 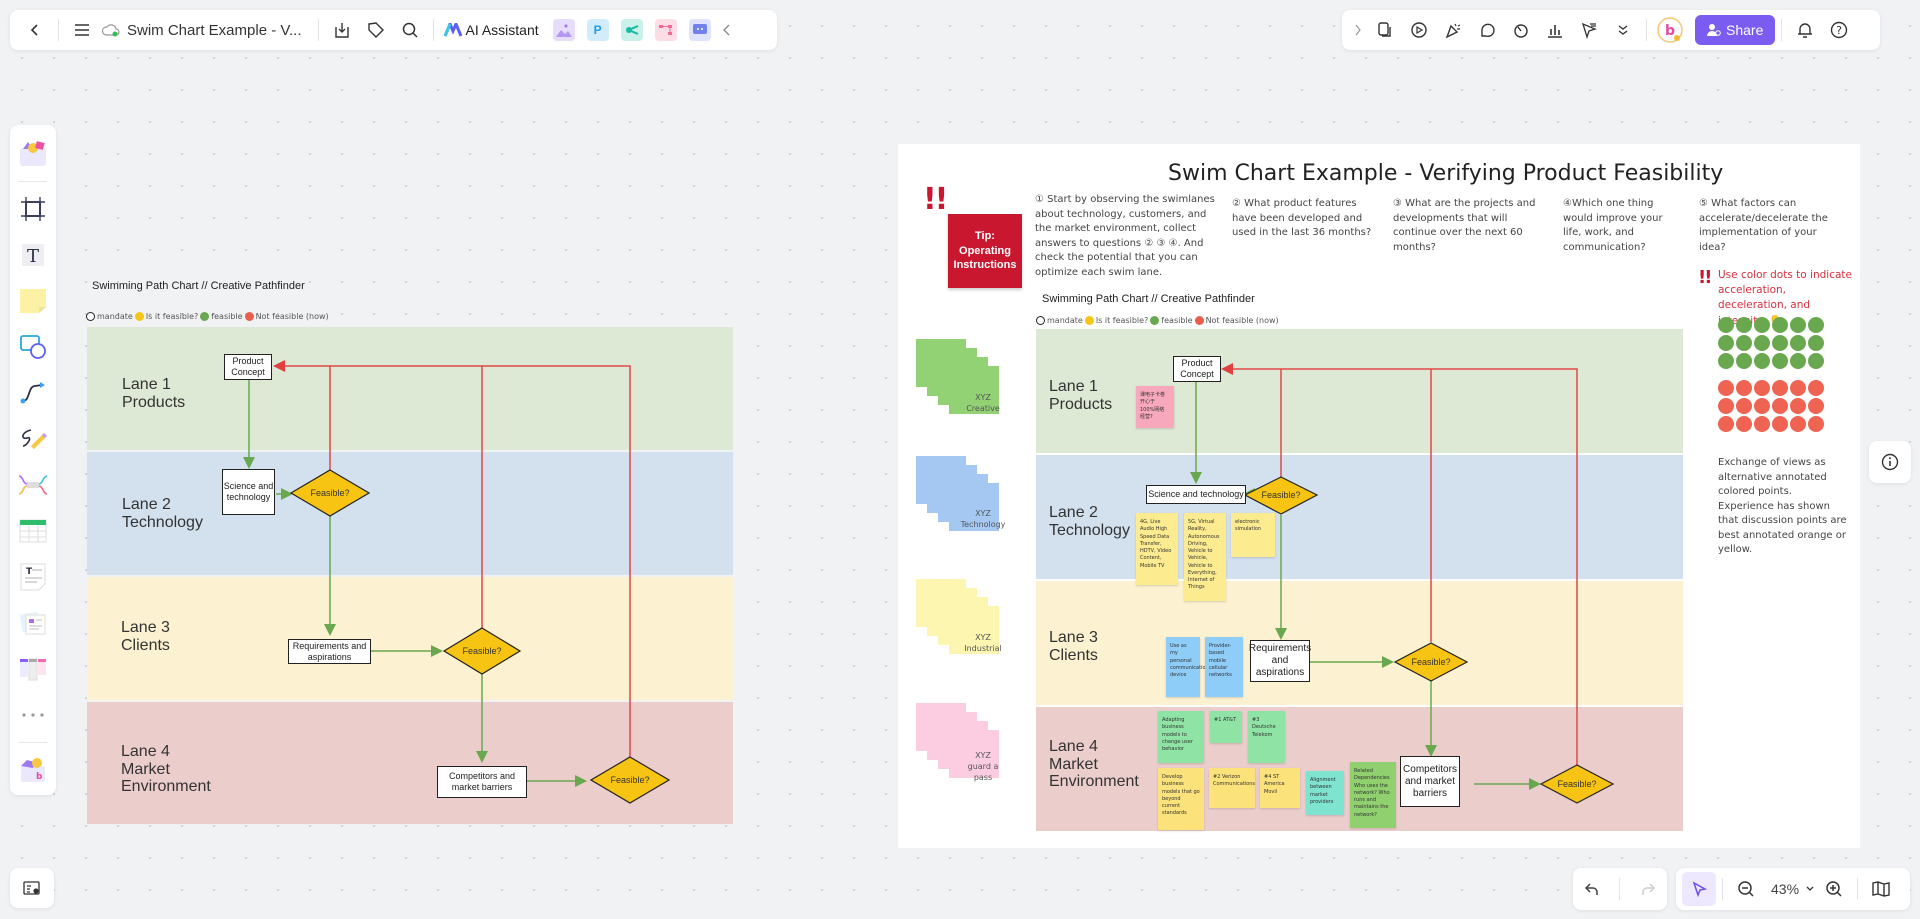 What do you see at coordinates (1224, 667) in the screenshot?
I see `sticky-note: Provider-based mobile cellular networks` at bounding box center [1224, 667].